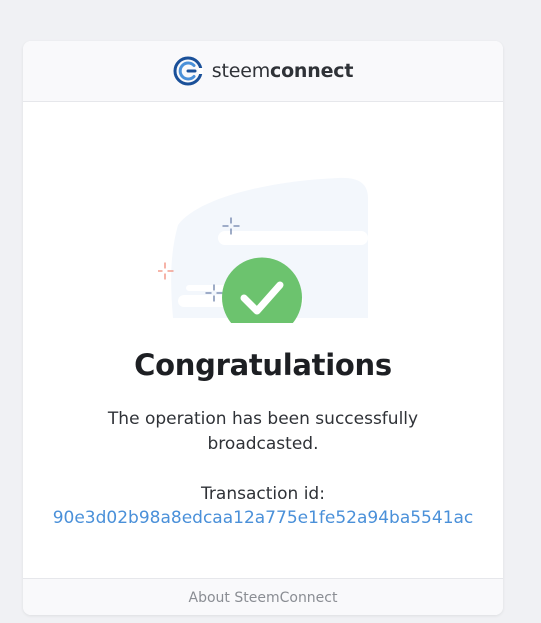  What do you see at coordinates (166, 271) in the screenshot?
I see `sparkle-icon` at bounding box center [166, 271].